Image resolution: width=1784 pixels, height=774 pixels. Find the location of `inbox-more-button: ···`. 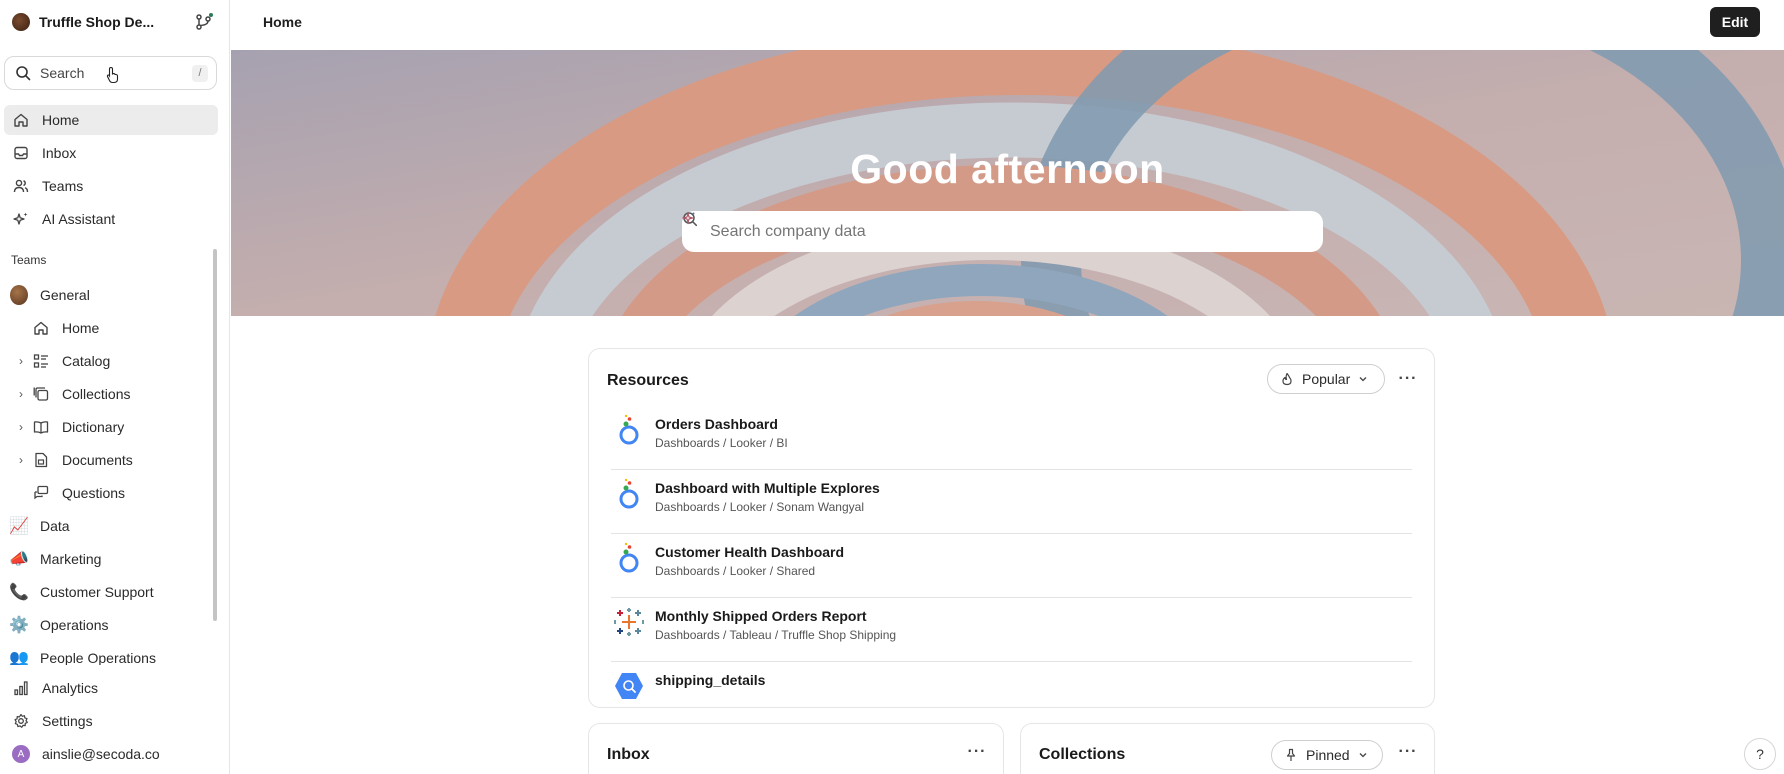

inbox-more-button: ··· is located at coordinates (977, 752).